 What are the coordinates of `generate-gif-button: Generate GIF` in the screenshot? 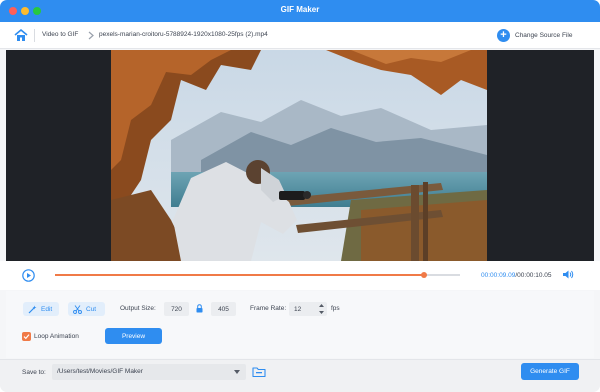 It's located at (550, 371).